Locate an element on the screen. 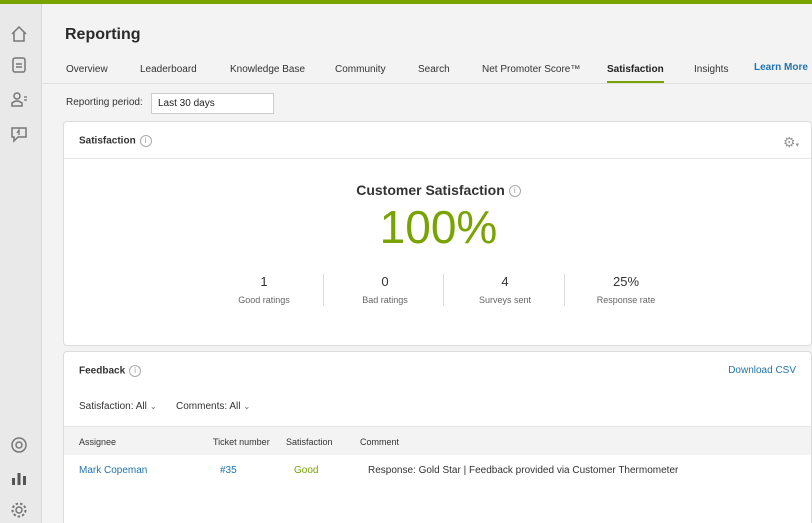 The image size is (812, 523). learn-more-link: Learn More is located at coordinates (781, 67).